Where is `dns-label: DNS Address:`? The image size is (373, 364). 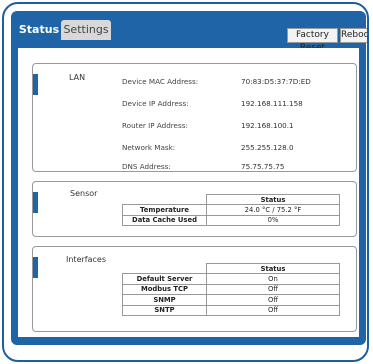 dns-label: DNS Address: is located at coordinates (146, 166).